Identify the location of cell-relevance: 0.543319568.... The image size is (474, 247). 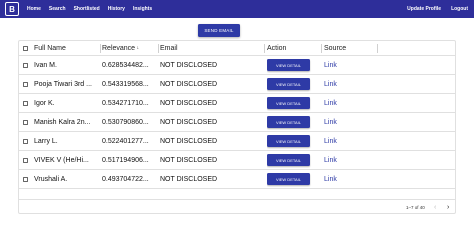
(125, 84).